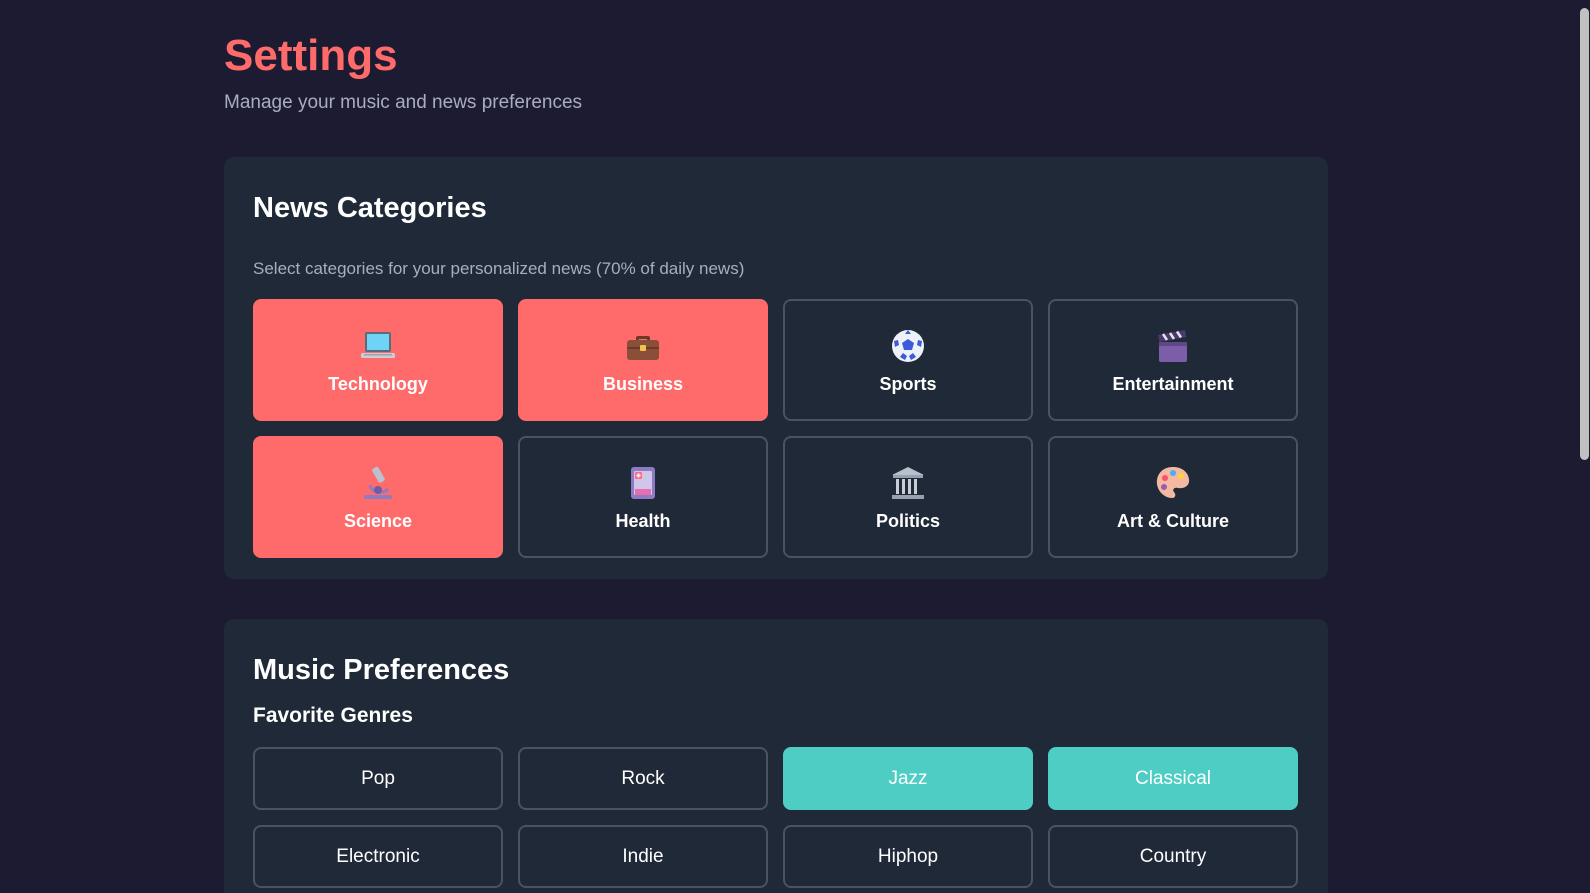 The image size is (1590, 893). Describe the element at coordinates (908, 778) in the screenshot. I see `genre-button-jazz: Jazz` at that location.